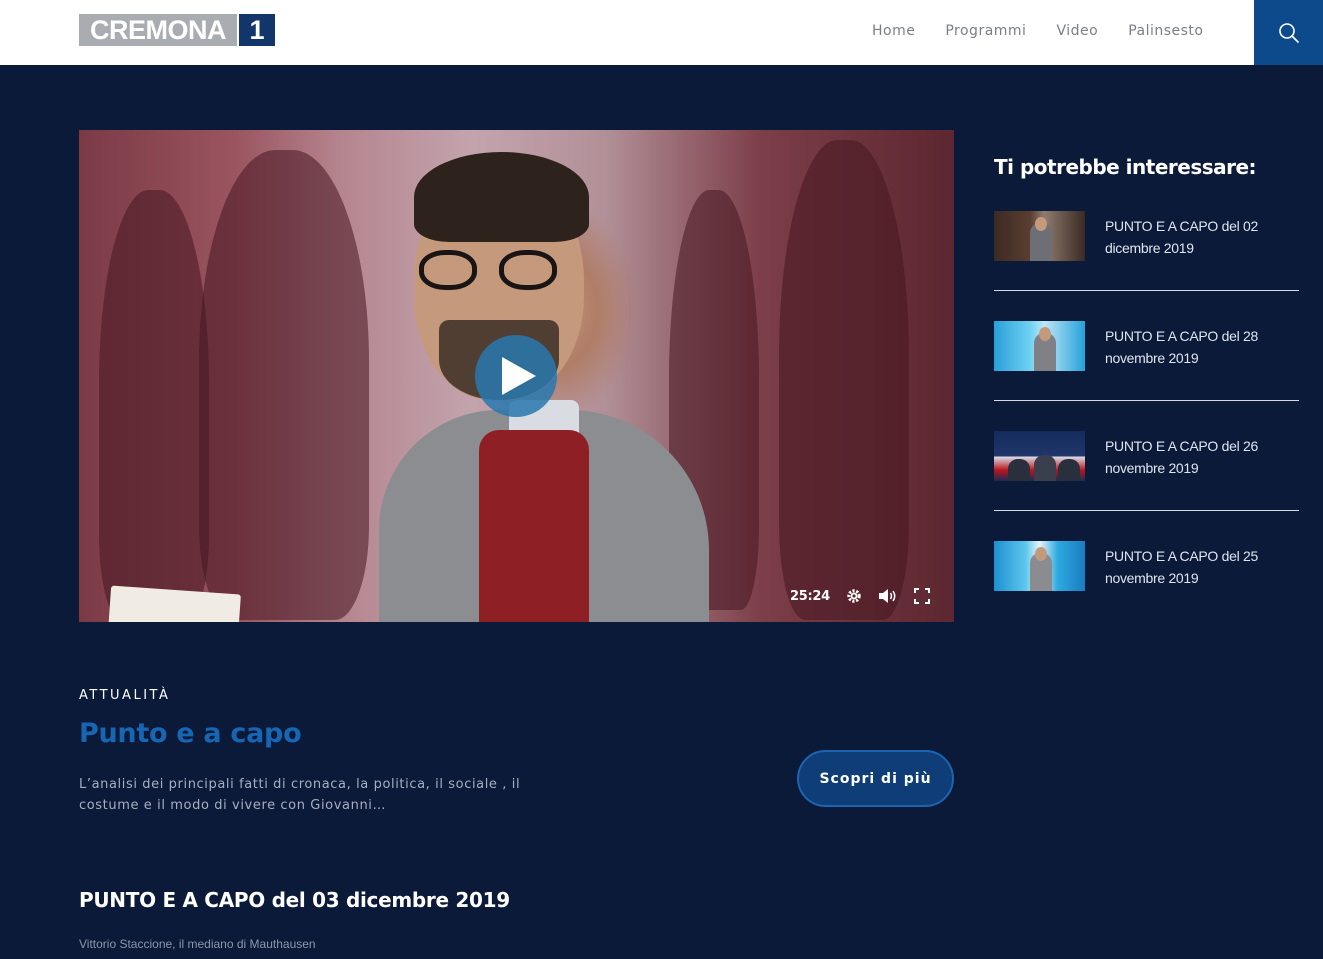 The height and width of the screenshot is (959, 1323). Describe the element at coordinates (1181, 347) in the screenshot. I see `related-video-title: PUNTO E A CAPO del 28 novembre 2019` at that location.